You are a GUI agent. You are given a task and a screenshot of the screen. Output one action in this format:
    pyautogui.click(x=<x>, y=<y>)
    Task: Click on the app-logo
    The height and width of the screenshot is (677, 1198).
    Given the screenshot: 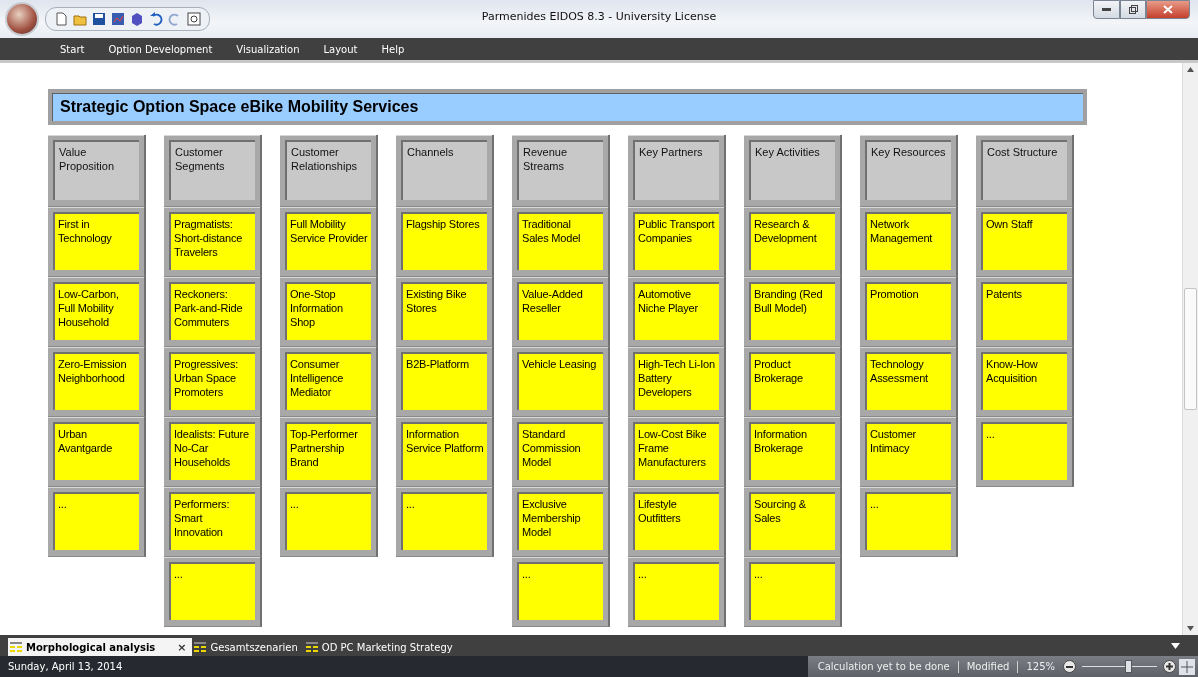 What is the action you would take?
    pyautogui.click(x=22, y=19)
    